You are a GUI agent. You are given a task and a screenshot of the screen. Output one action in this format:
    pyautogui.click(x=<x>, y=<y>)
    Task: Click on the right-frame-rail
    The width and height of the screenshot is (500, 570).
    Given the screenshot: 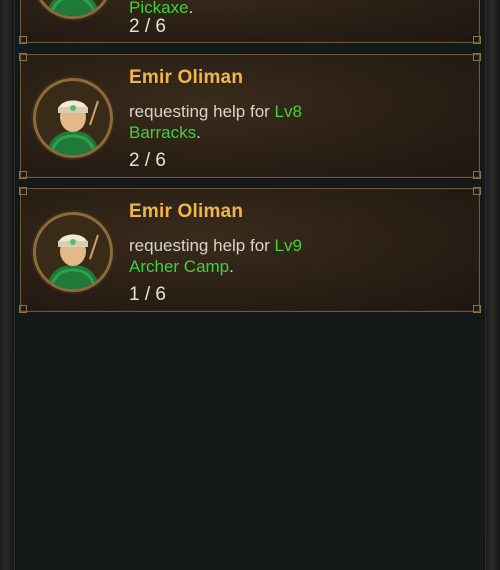 What is the action you would take?
    pyautogui.click(x=492, y=285)
    